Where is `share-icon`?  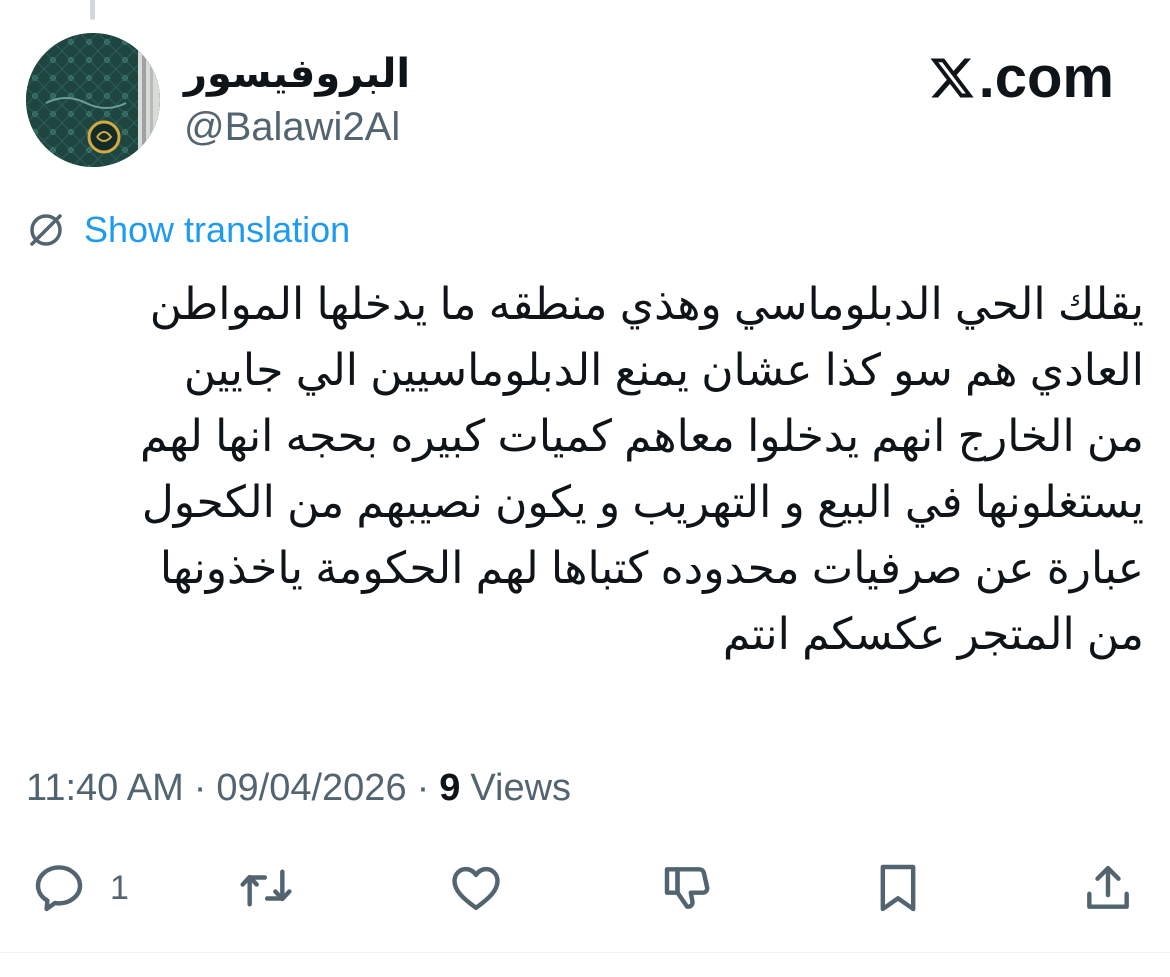
share-icon is located at coordinates (1108, 887).